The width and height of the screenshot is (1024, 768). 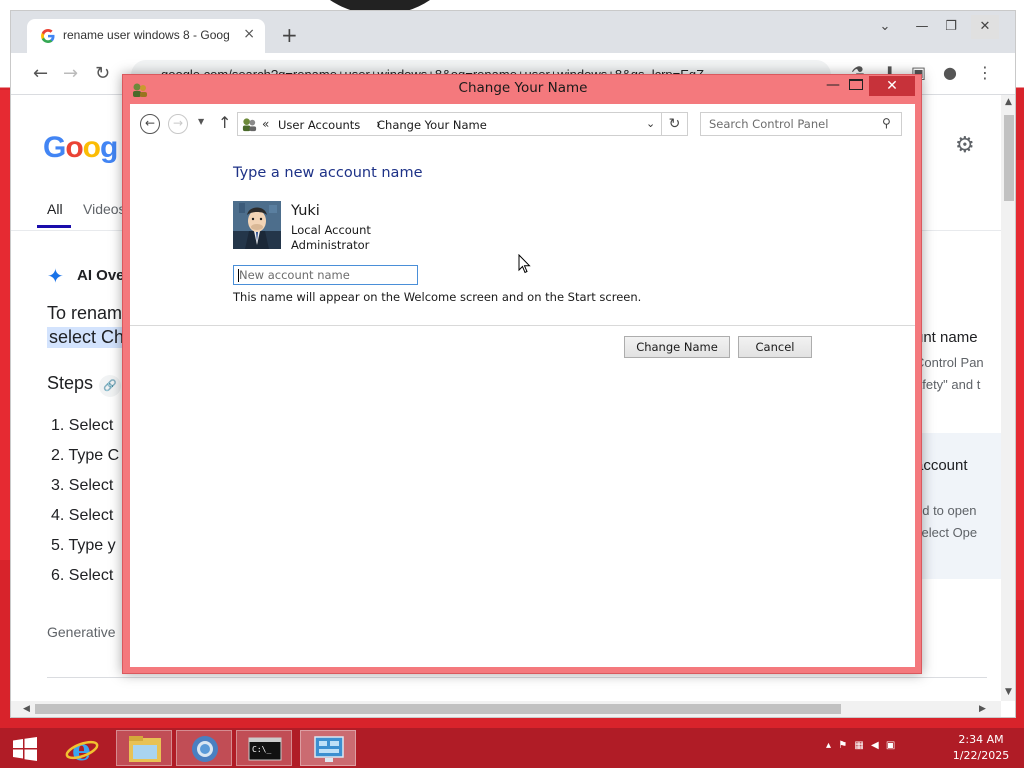 I want to click on account-role: Administrator, so click(x=330, y=245).